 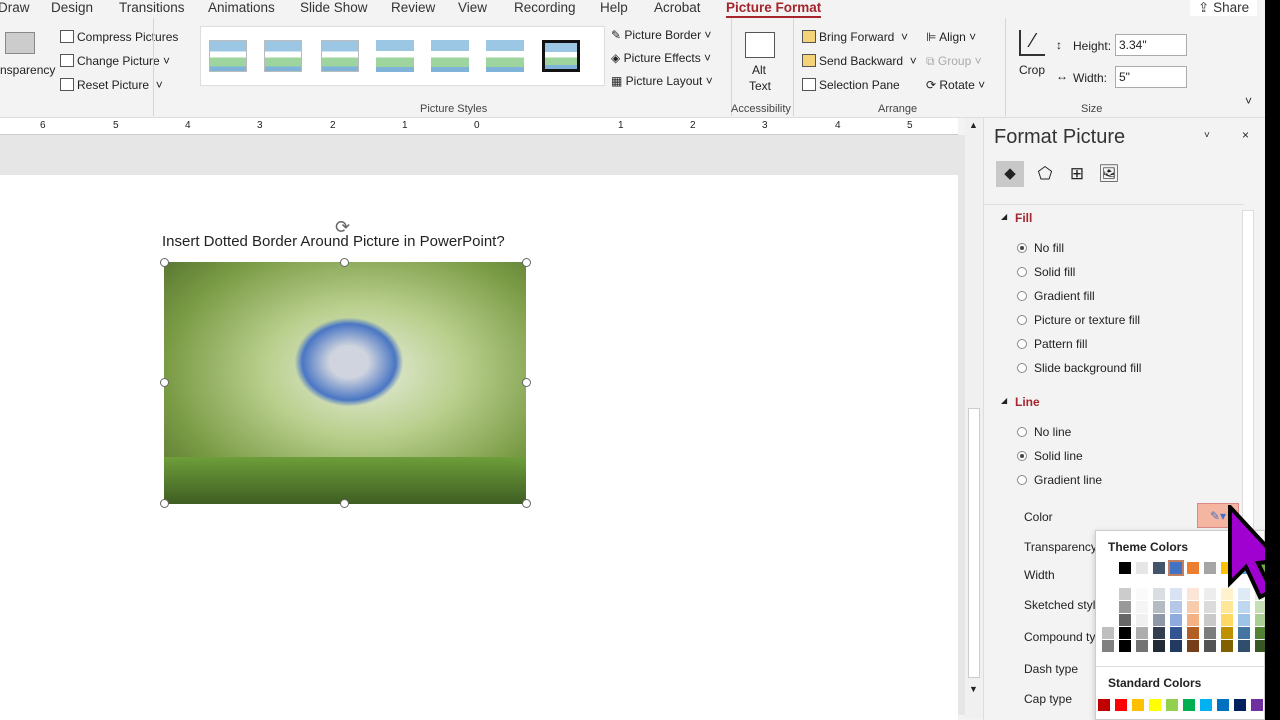 I want to click on width-input: 5", so click(x=1151, y=77).